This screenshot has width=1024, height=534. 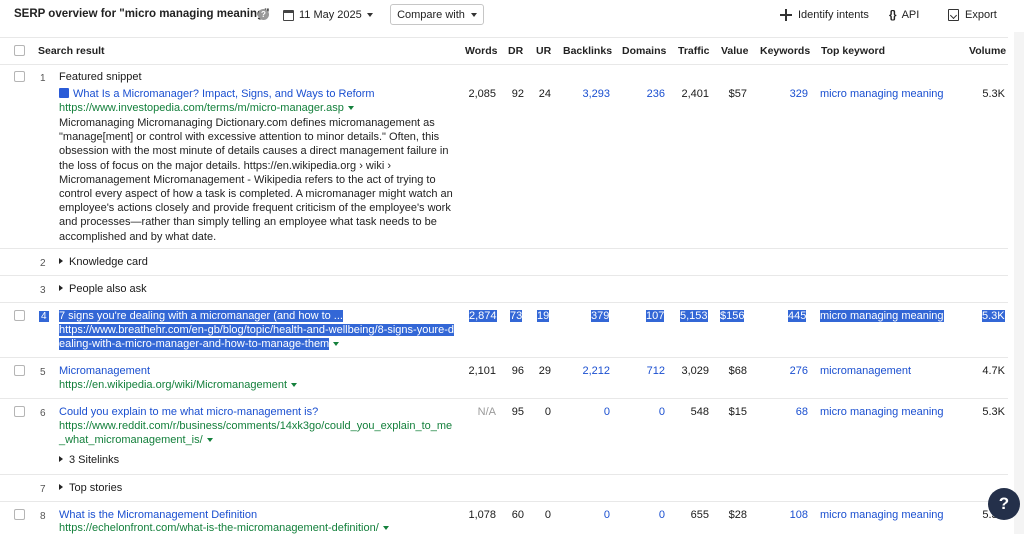 I want to click on domains-link: 236, so click(x=642, y=94).